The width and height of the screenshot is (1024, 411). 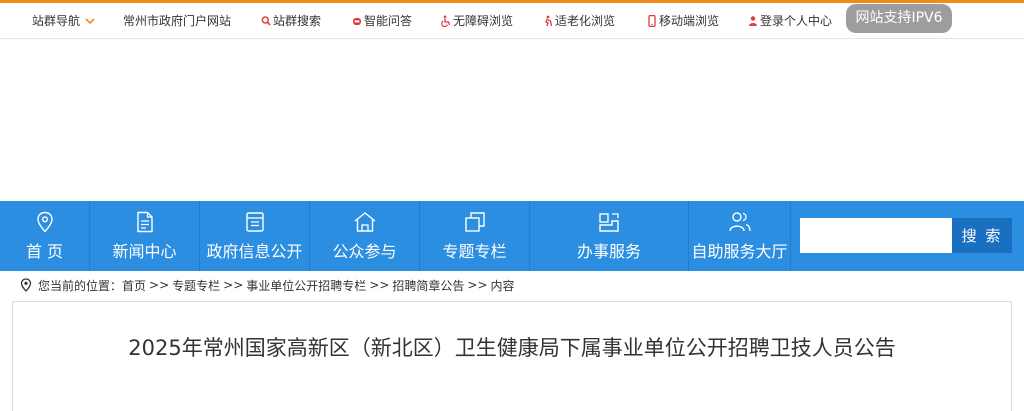 What do you see at coordinates (44, 251) in the screenshot?
I see `nav-label: 首 页` at bounding box center [44, 251].